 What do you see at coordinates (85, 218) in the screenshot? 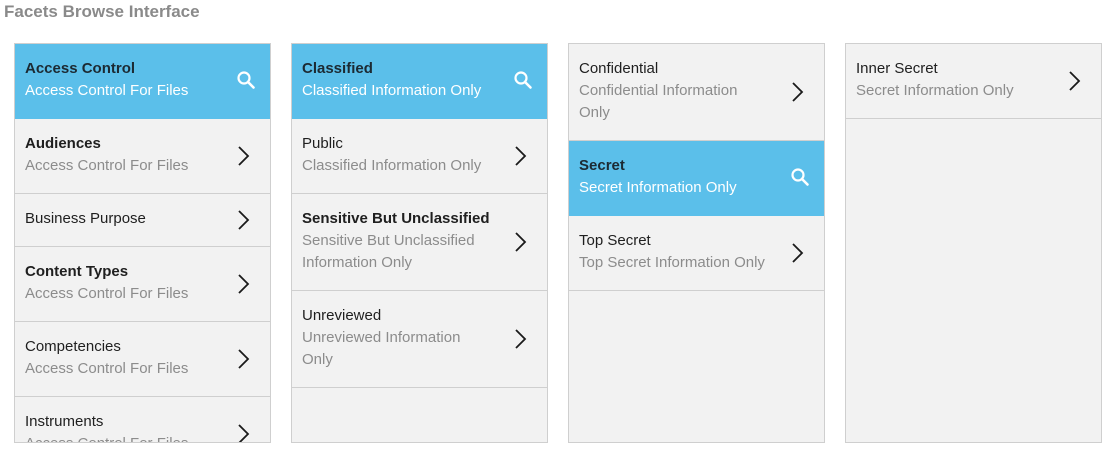
I see `facet-item-title: Business Purpose` at bounding box center [85, 218].